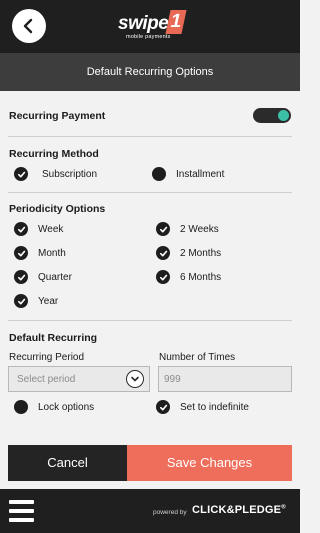 Image resolution: width=320 pixels, height=533 pixels. What do you see at coordinates (197, 357) in the screenshot?
I see `number-of-times-label: Number of Times` at bounding box center [197, 357].